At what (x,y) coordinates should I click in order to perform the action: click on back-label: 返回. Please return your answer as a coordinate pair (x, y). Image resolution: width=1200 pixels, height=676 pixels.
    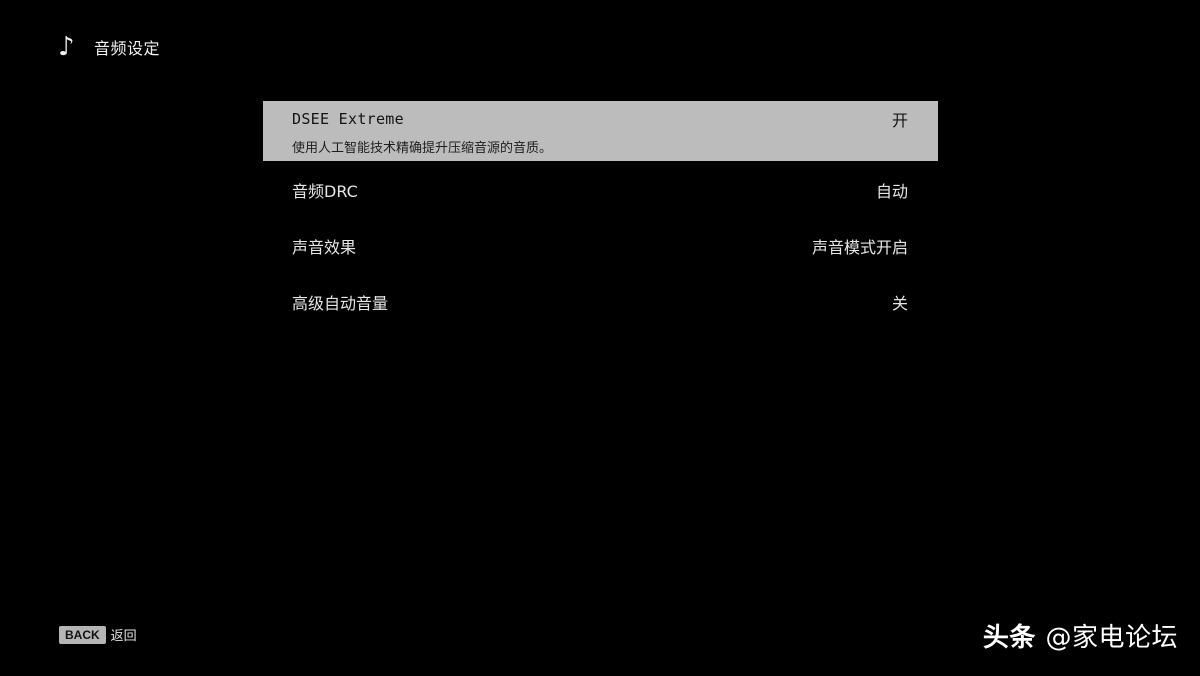
    Looking at the image, I should click on (123, 636).